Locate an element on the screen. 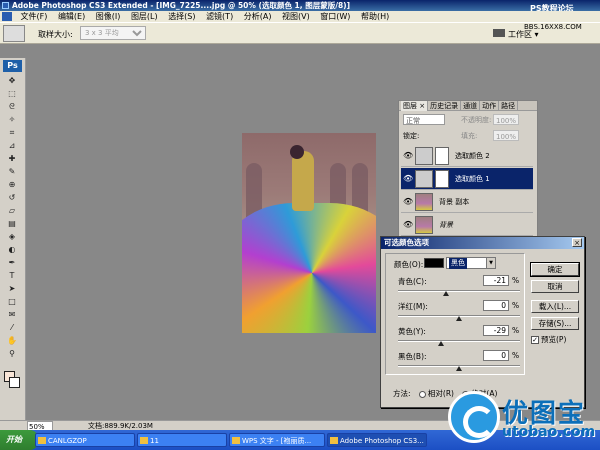  menu-window: 窗口(W) is located at coordinates (335, 16).